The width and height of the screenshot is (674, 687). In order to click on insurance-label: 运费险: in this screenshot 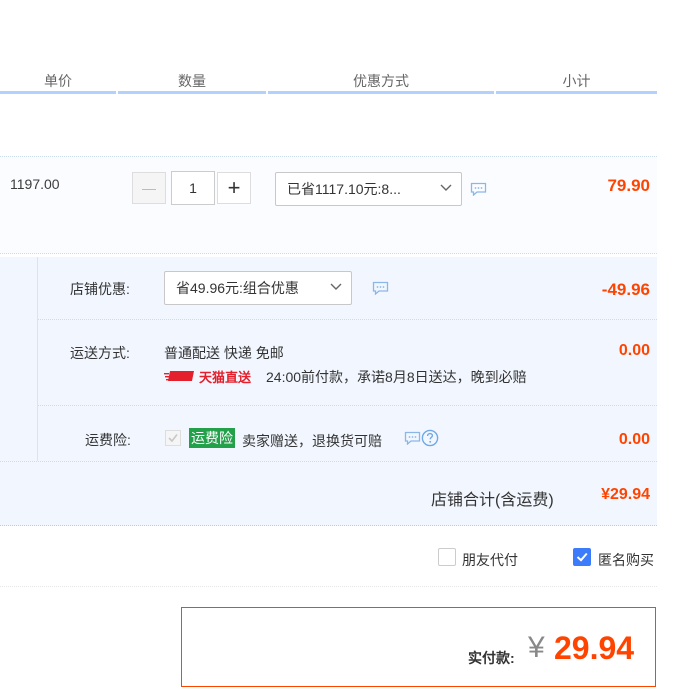, I will do `click(108, 440)`.